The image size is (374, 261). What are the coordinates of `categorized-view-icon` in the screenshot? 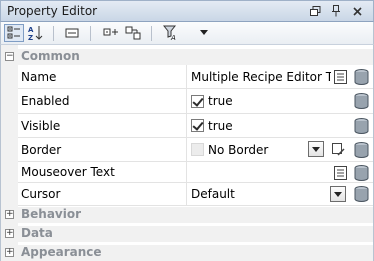 It's located at (14, 33).